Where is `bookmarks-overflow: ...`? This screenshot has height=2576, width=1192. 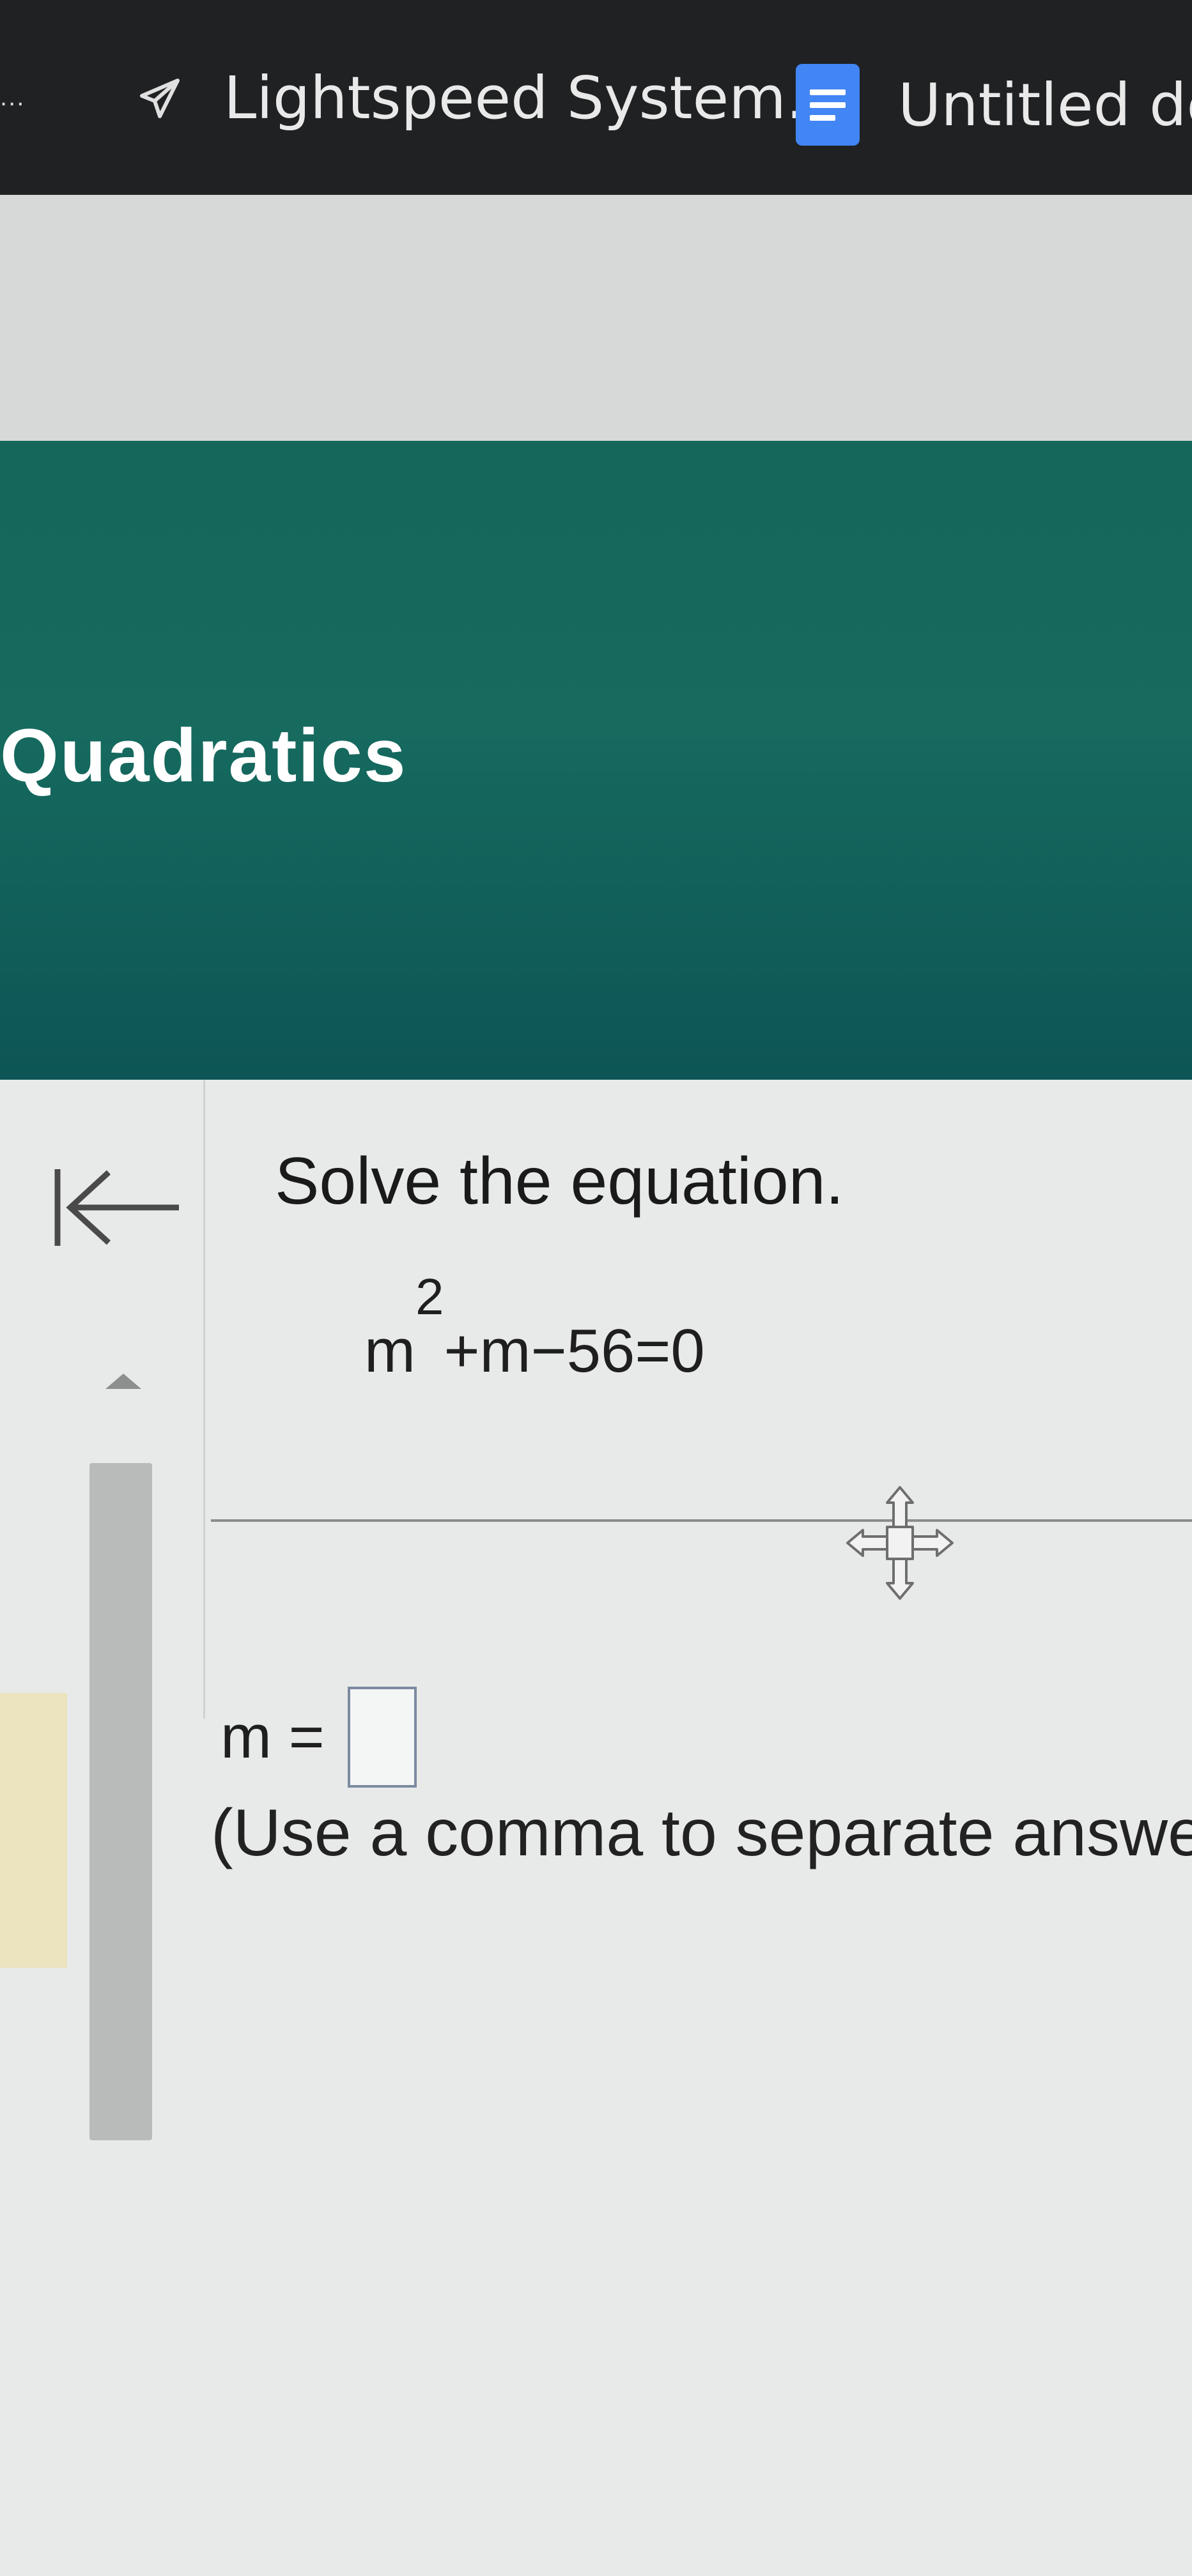 bookmarks-overflow: ... is located at coordinates (13, 97).